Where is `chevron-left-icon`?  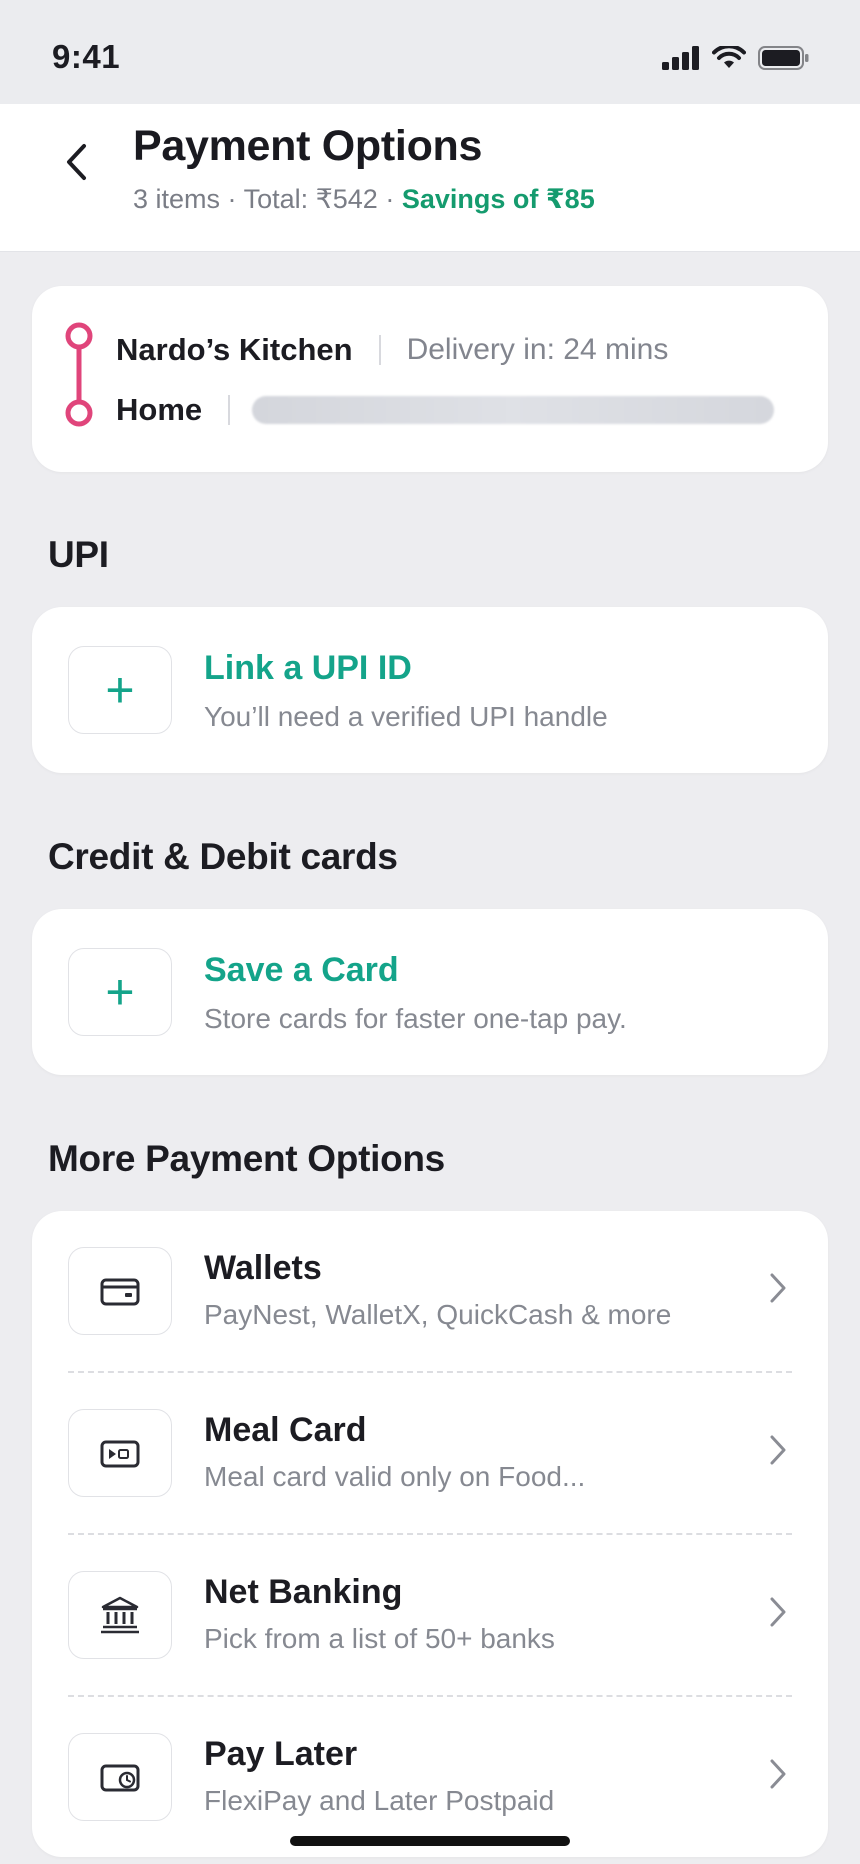 chevron-left-icon is located at coordinates (76, 162).